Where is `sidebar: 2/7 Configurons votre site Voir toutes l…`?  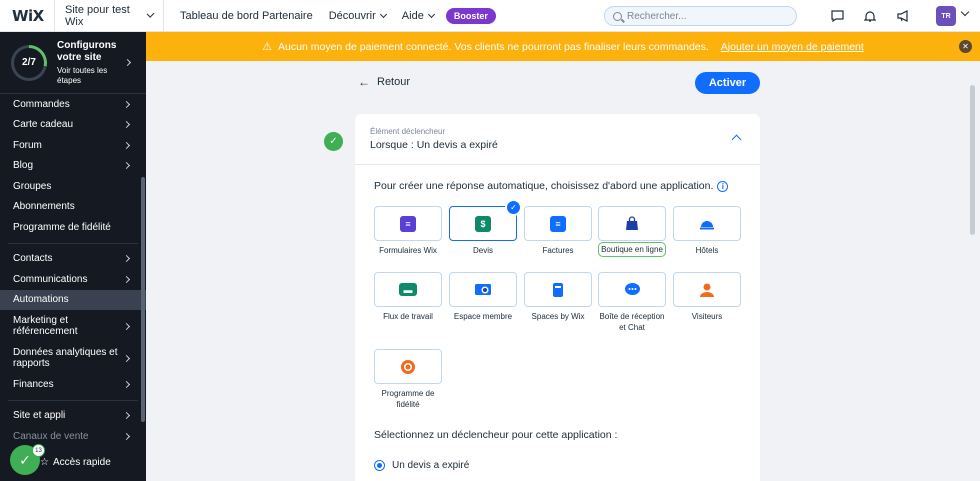 sidebar: 2/7 Configurons votre site Voir toutes l… is located at coordinates (73, 256).